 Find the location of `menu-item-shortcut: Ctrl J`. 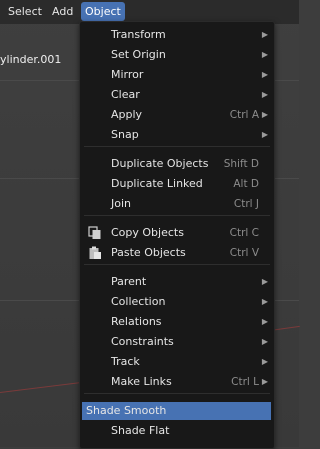

menu-item-shortcut: Ctrl J is located at coordinates (246, 204).